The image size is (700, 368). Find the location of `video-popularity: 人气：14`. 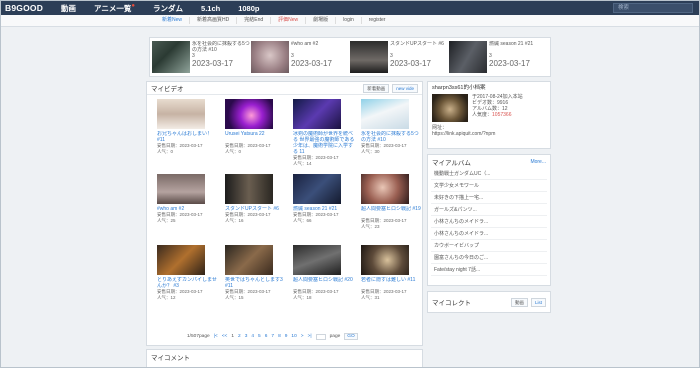

video-popularity: 人气：14 is located at coordinates (302, 163).